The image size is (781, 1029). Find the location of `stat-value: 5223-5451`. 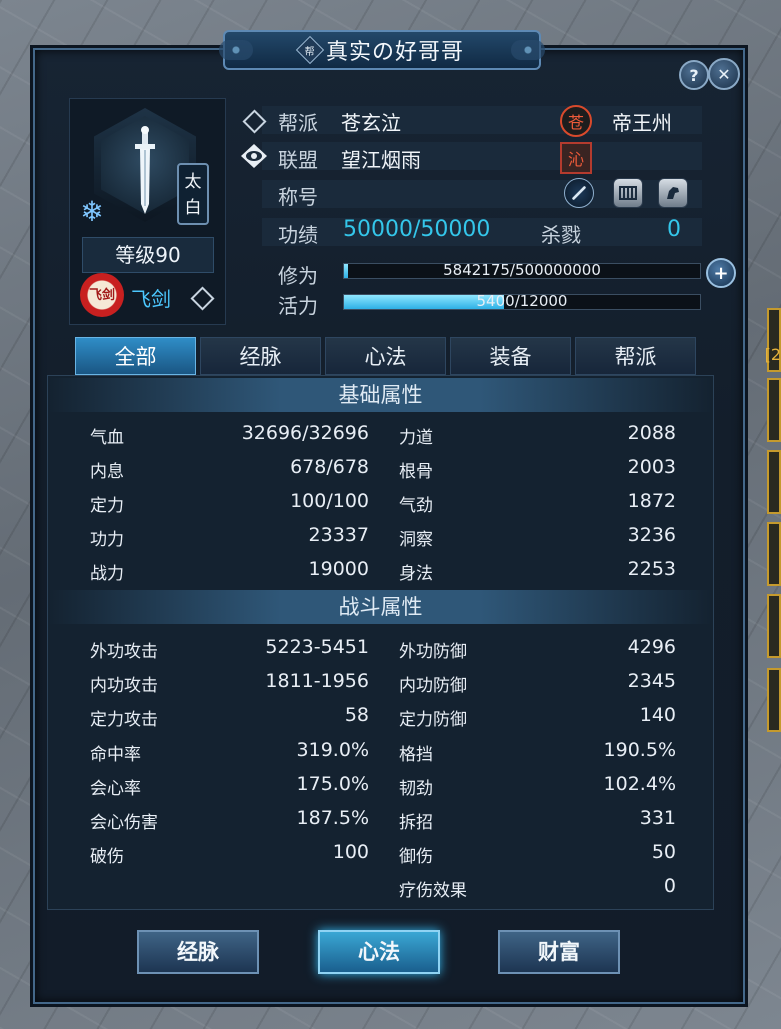

stat-value: 5223-5451 is located at coordinates (317, 647).